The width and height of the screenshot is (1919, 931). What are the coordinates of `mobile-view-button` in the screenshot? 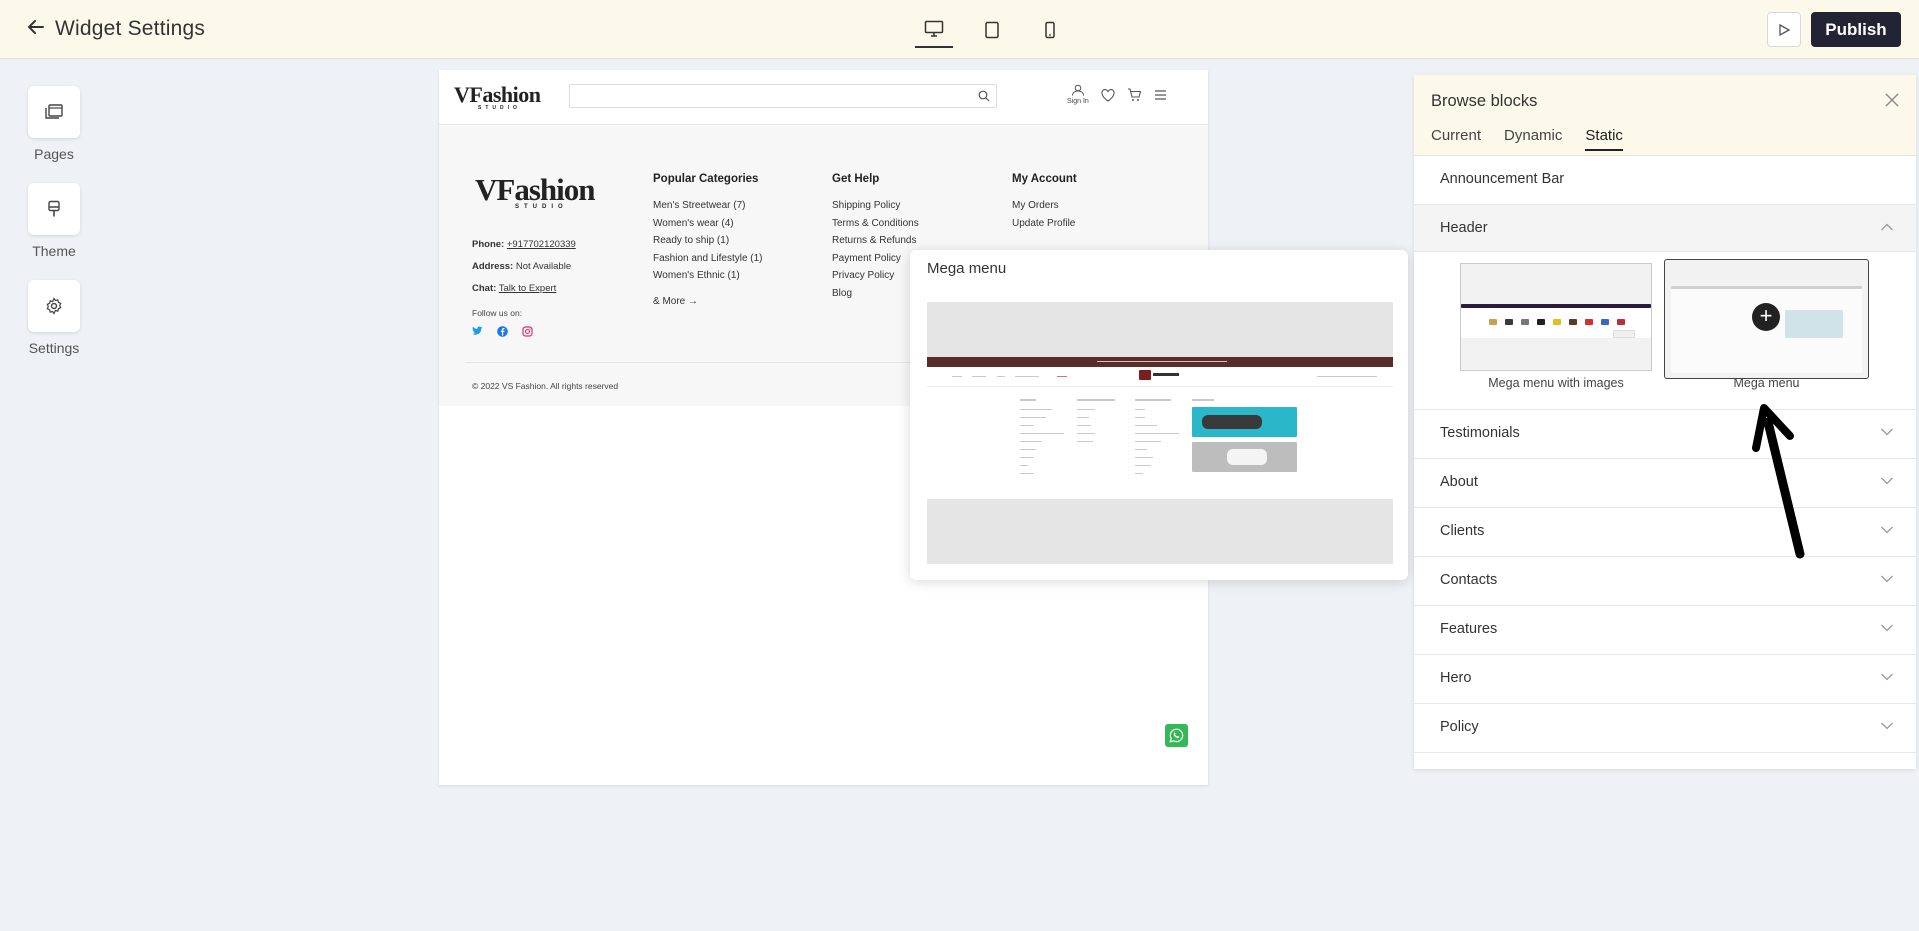 It's located at (1050, 30).